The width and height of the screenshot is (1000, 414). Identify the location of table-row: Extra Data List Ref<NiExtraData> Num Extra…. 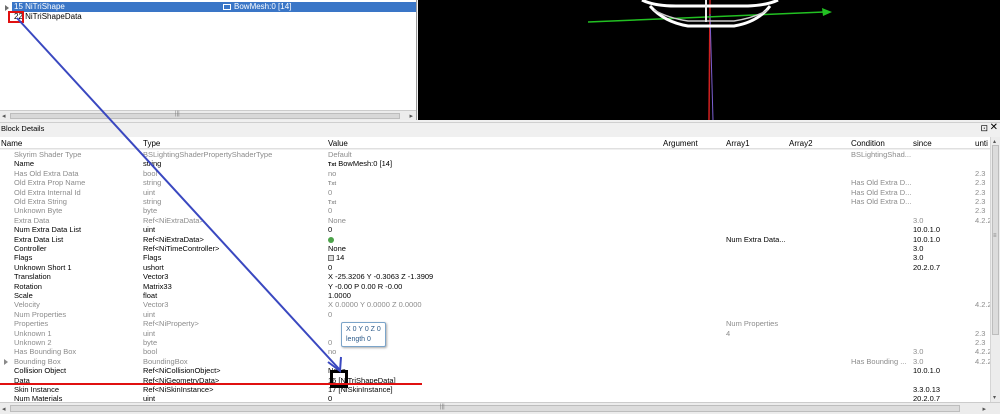
(495, 239).